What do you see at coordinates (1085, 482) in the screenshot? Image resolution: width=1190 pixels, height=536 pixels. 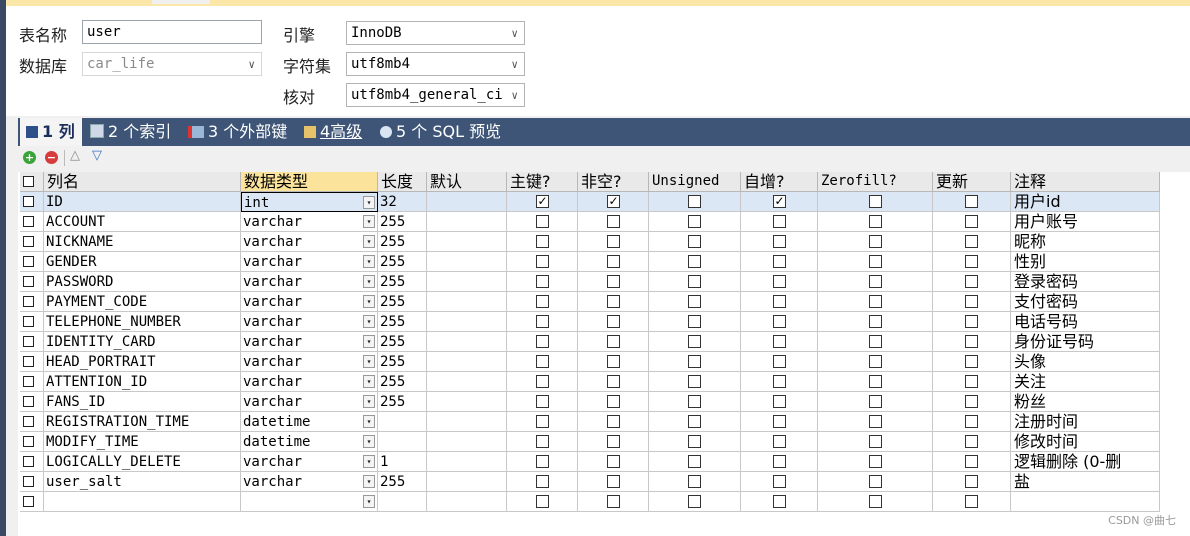 I see `cell-comment: 盐` at bounding box center [1085, 482].